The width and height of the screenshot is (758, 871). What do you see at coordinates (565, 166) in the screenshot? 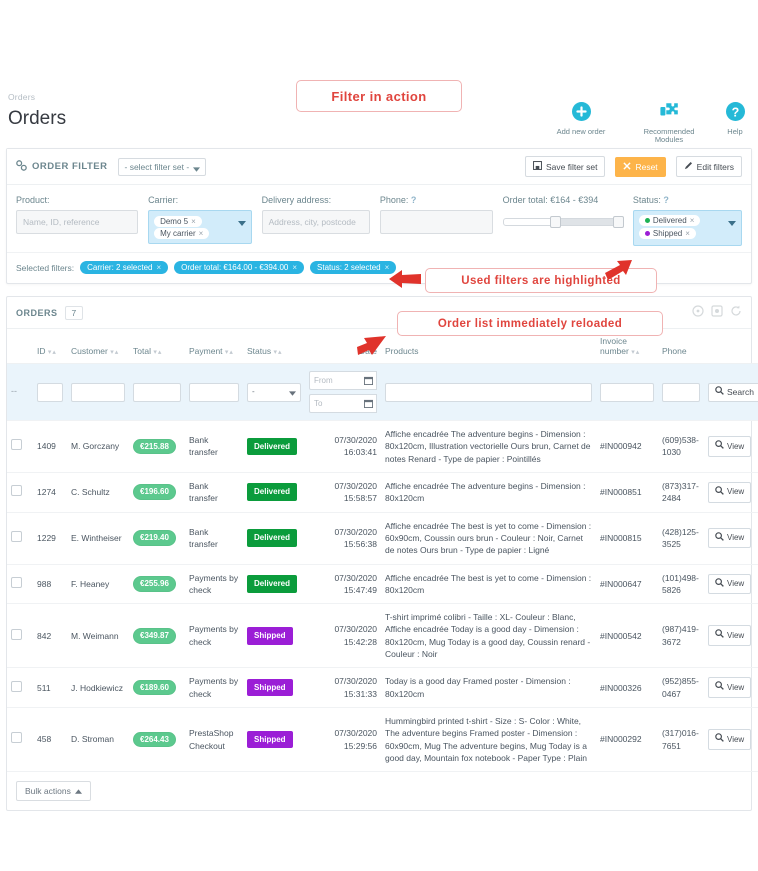
I see `save-filter-set-button: Save filter set` at bounding box center [565, 166].